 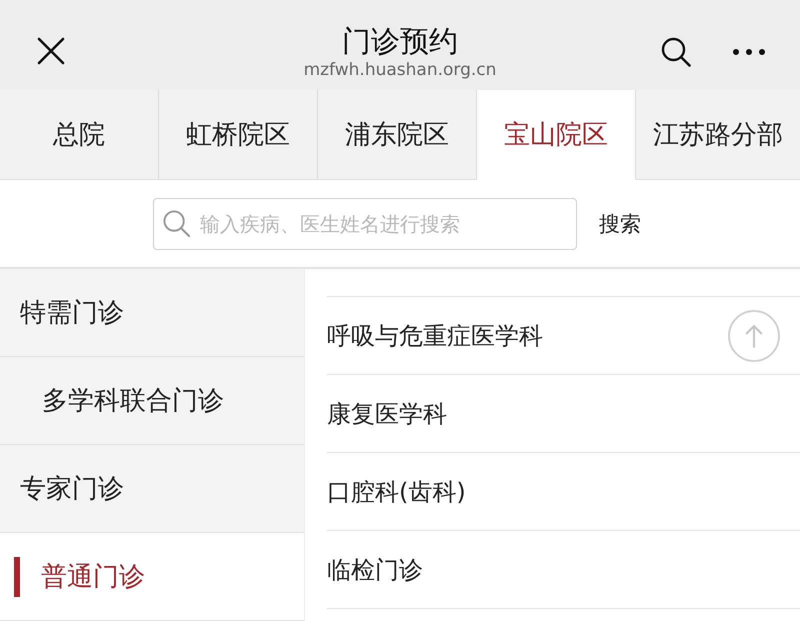 What do you see at coordinates (17, 576) in the screenshot?
I see `selection-bar` at bounding box center [17, 576].